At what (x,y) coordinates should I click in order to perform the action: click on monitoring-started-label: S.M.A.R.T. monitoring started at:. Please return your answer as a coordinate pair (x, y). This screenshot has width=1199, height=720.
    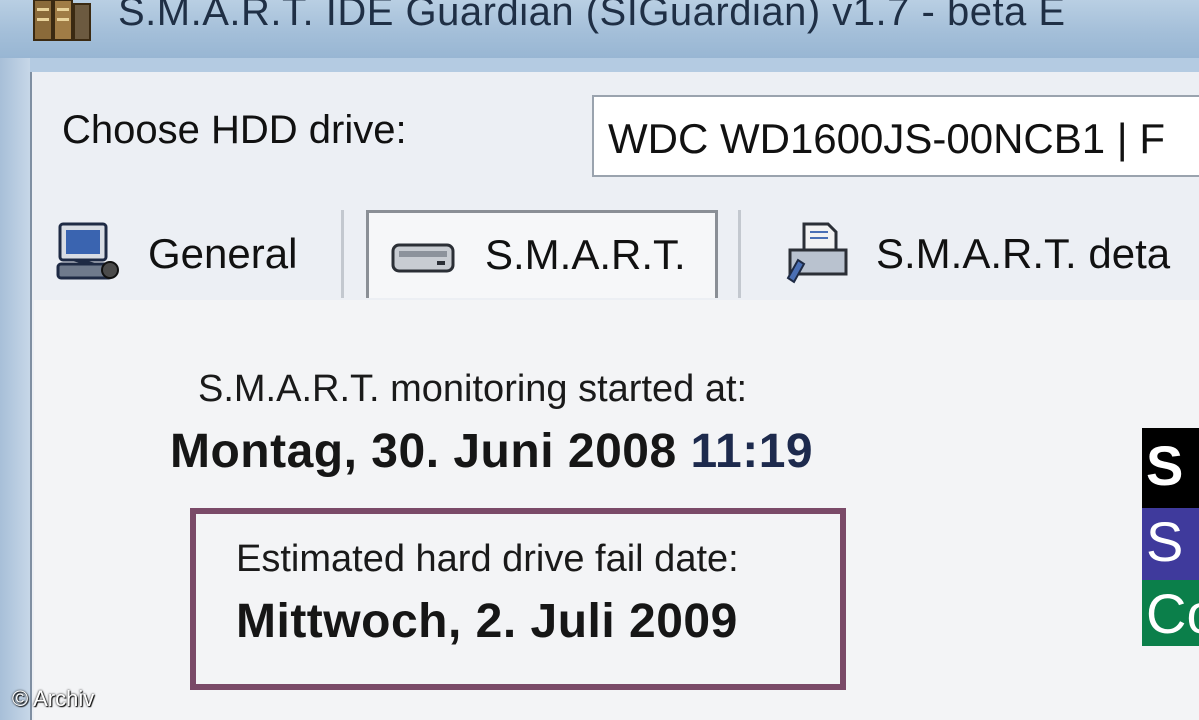
    Looking at the image, I should click on (473, 389).